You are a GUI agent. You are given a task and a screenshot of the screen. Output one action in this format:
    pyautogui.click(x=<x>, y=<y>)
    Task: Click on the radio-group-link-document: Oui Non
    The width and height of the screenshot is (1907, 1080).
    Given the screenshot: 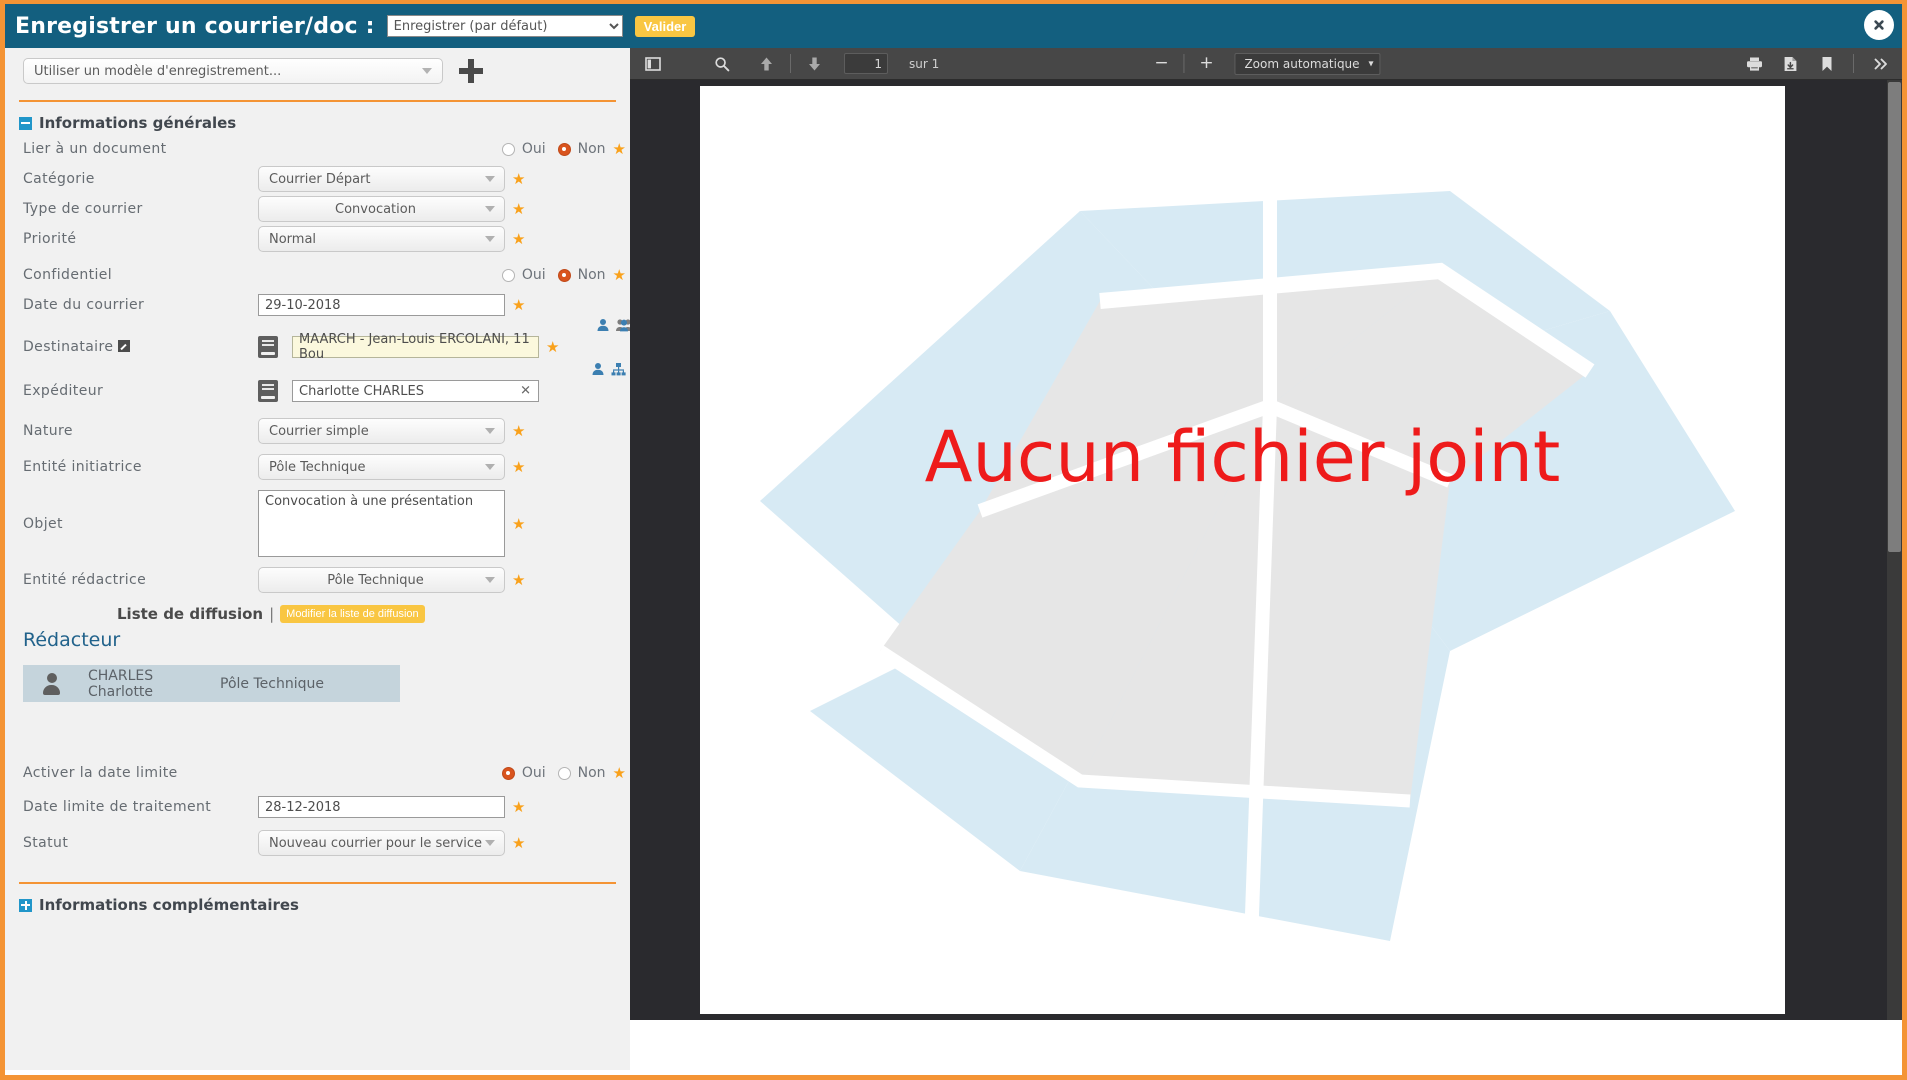 What is the action you would take?
    pyautogui.click(x=553, y=149)
    